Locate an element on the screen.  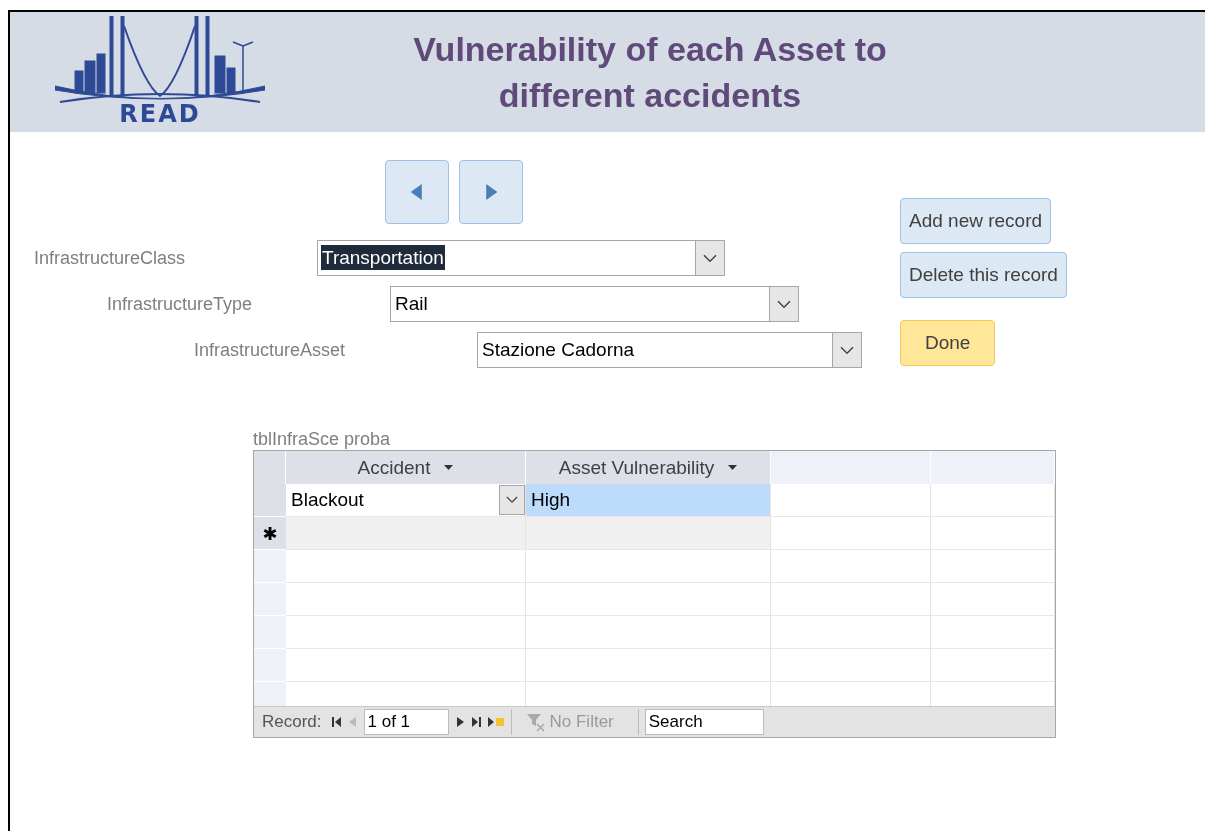
field-label: InfrastructureAsset is located at coordinates (270, 350).